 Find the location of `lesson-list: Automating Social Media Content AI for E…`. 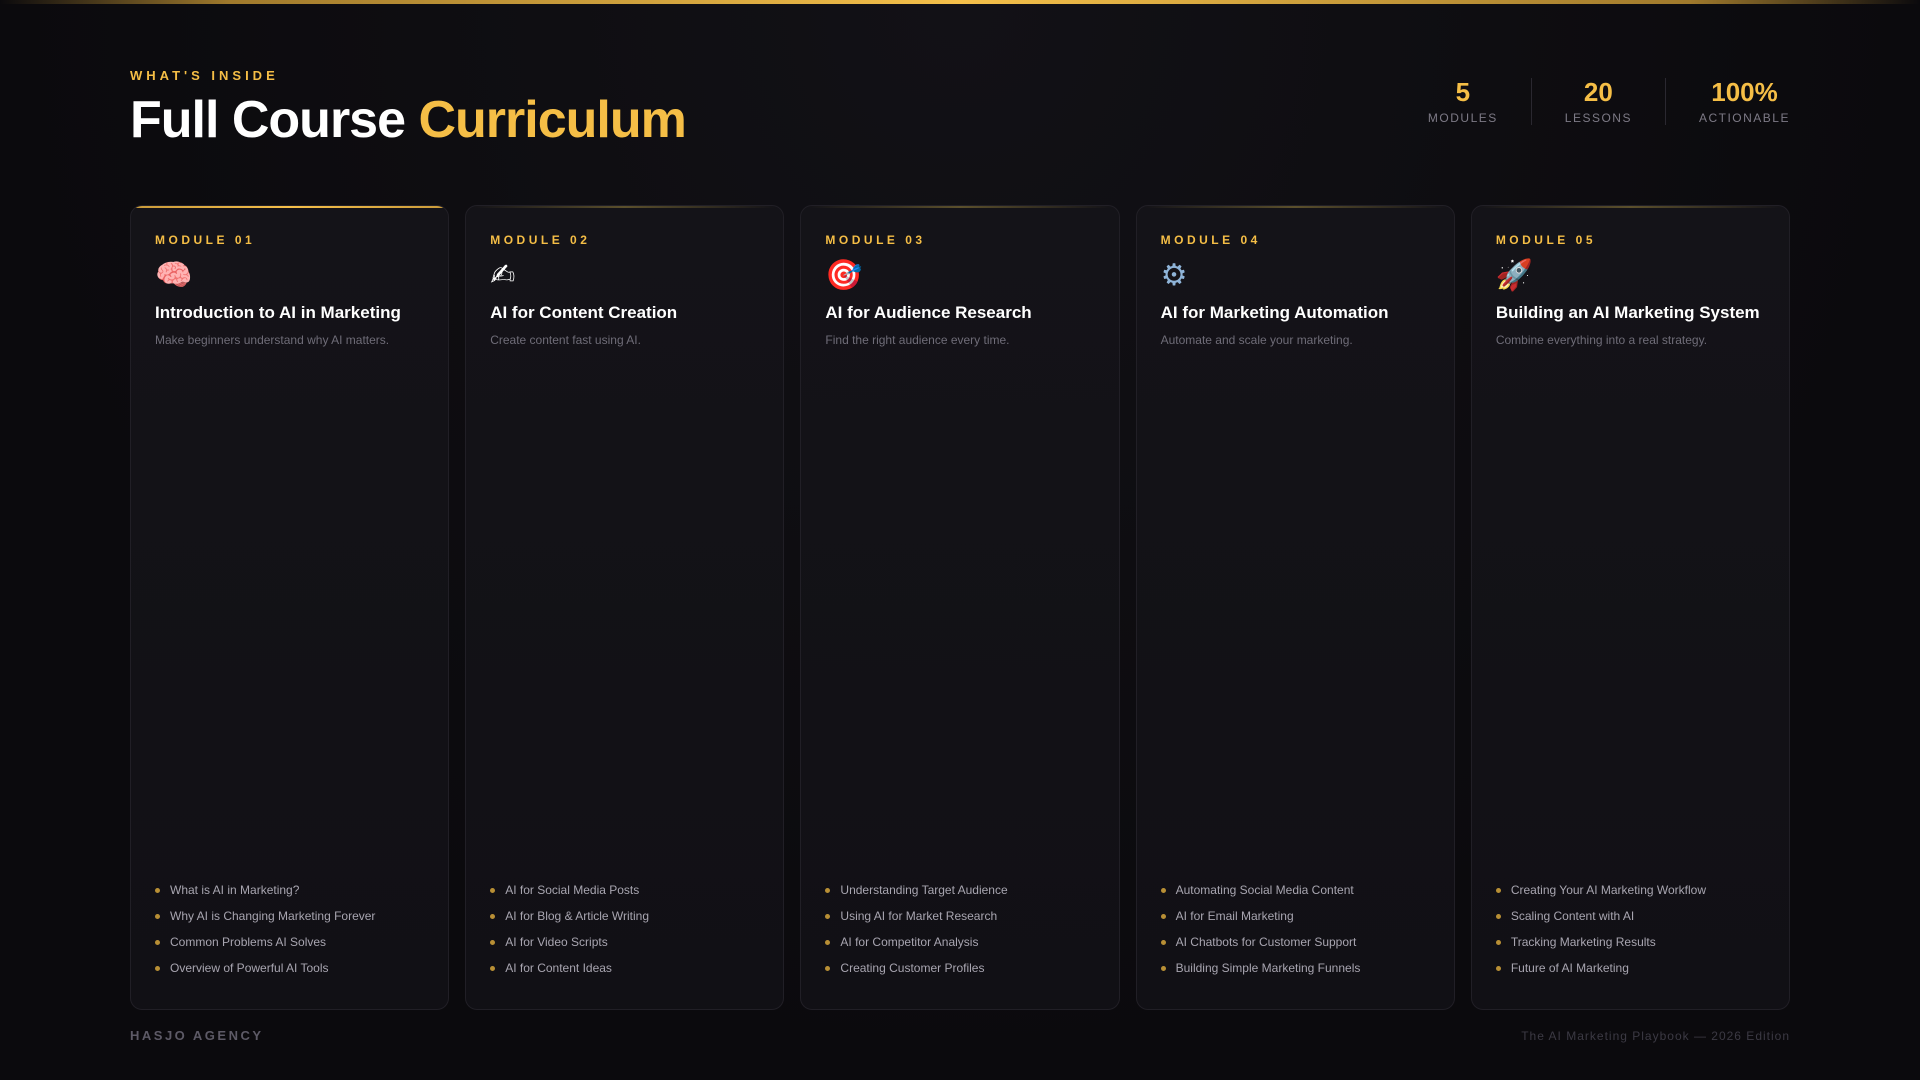

lesson-list: Automating Social Media Content AI for E… is located at coordinates (1295, 929).